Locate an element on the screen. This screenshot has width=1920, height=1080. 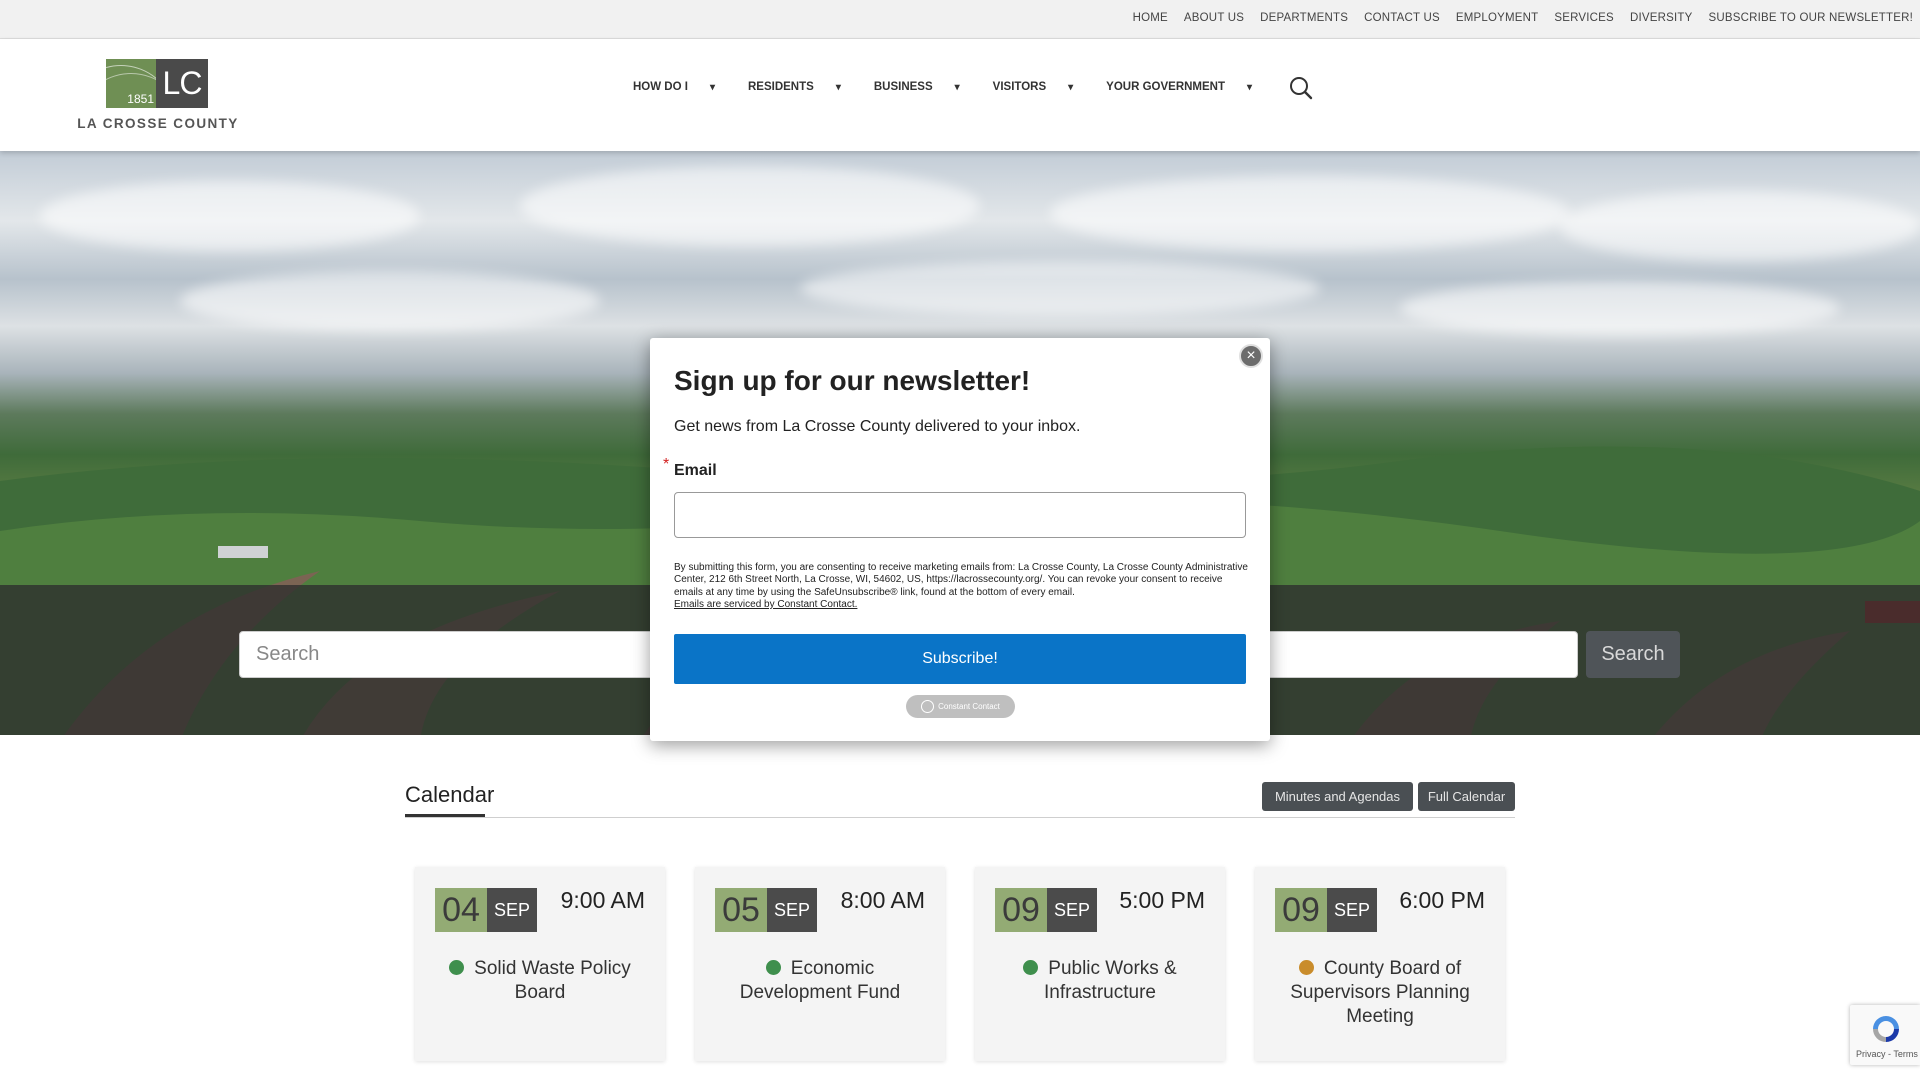
nav-item-label: BUSINESS is located at coordinates (903, 87).